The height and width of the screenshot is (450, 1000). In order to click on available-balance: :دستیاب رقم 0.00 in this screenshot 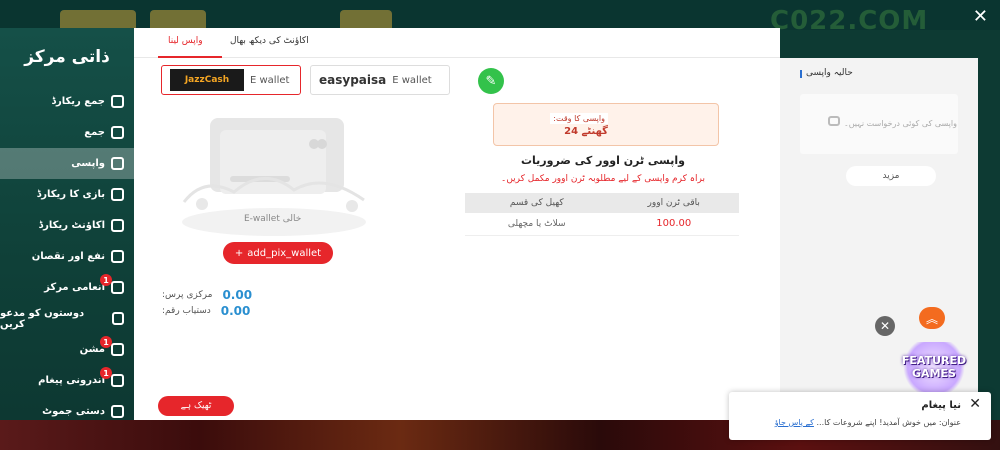, I will do `click(206, 311)`.